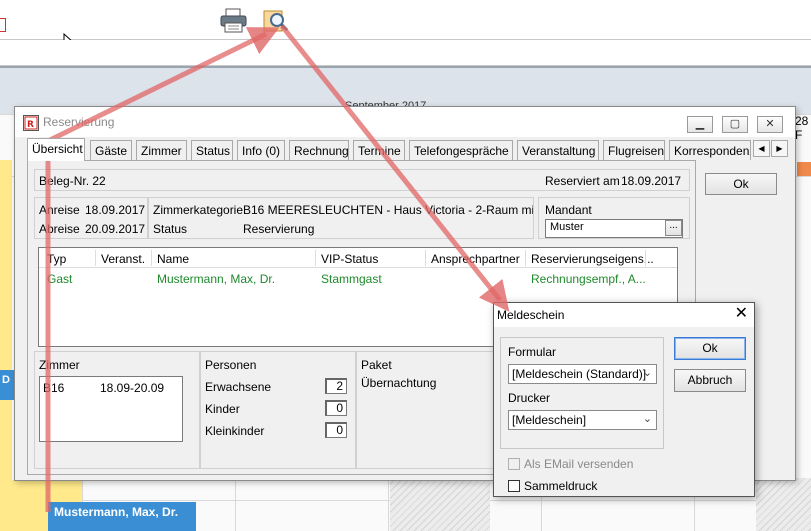  Describe the element at coordinates (579, 464) in the screenshot. I see `email-checkbox-label: Als EMail versenden` at that location.